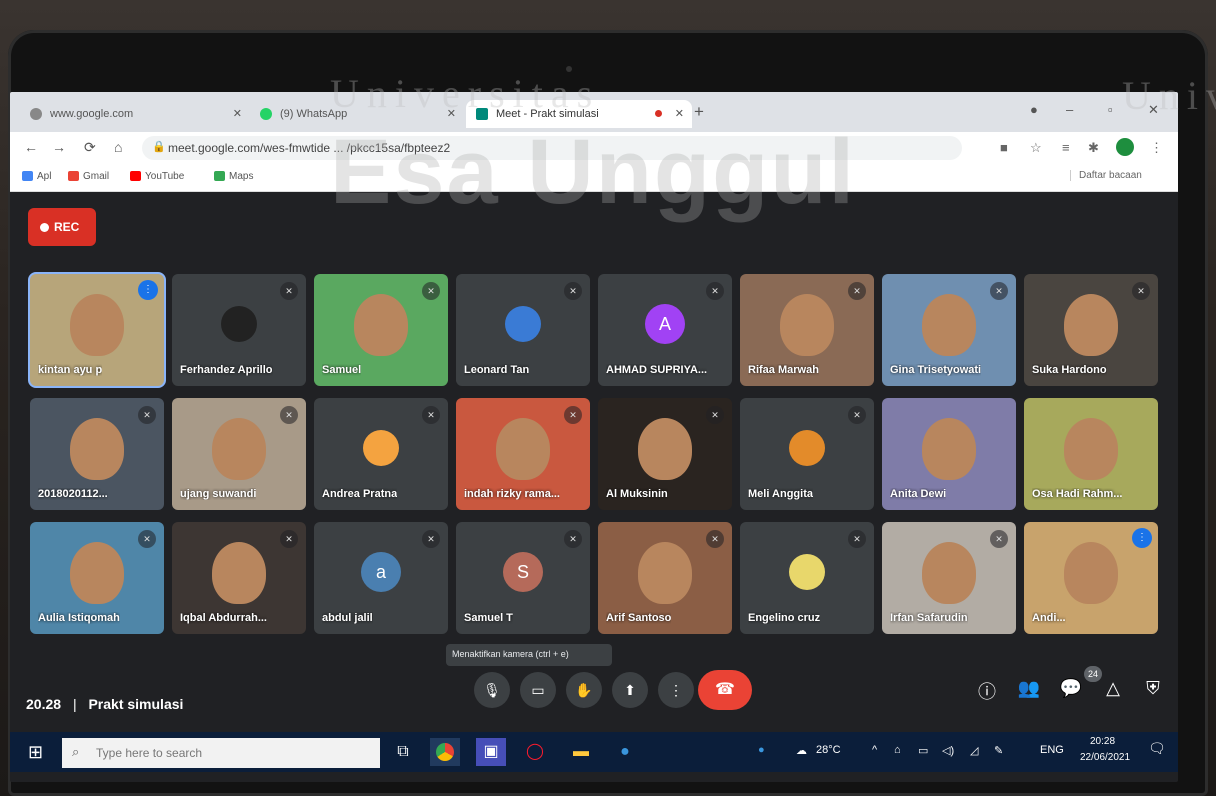 Image resolution: width=1216 pixels, height=796 pixels. I want to click on hang-up-icon: ☎, so click(725, 689).